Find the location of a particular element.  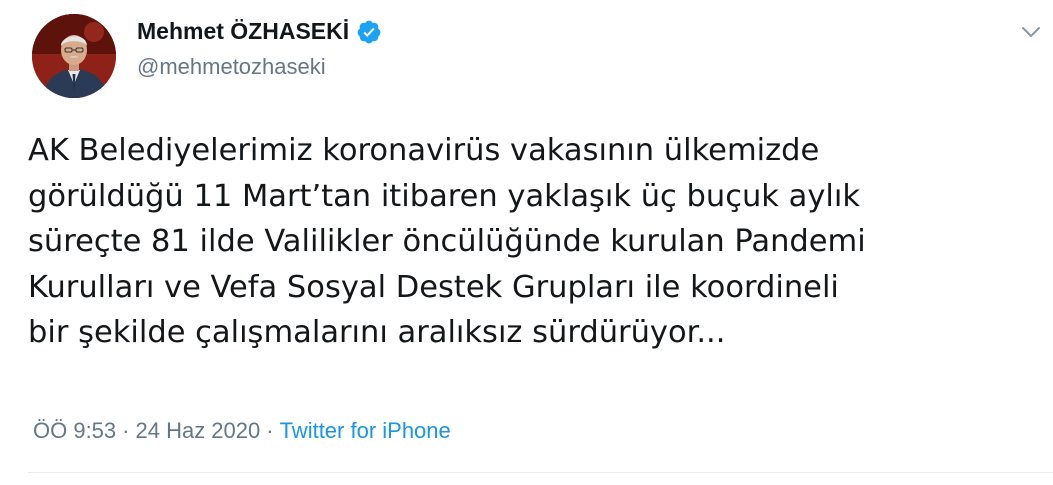

avatar-image is located at coordinates (74, 56).